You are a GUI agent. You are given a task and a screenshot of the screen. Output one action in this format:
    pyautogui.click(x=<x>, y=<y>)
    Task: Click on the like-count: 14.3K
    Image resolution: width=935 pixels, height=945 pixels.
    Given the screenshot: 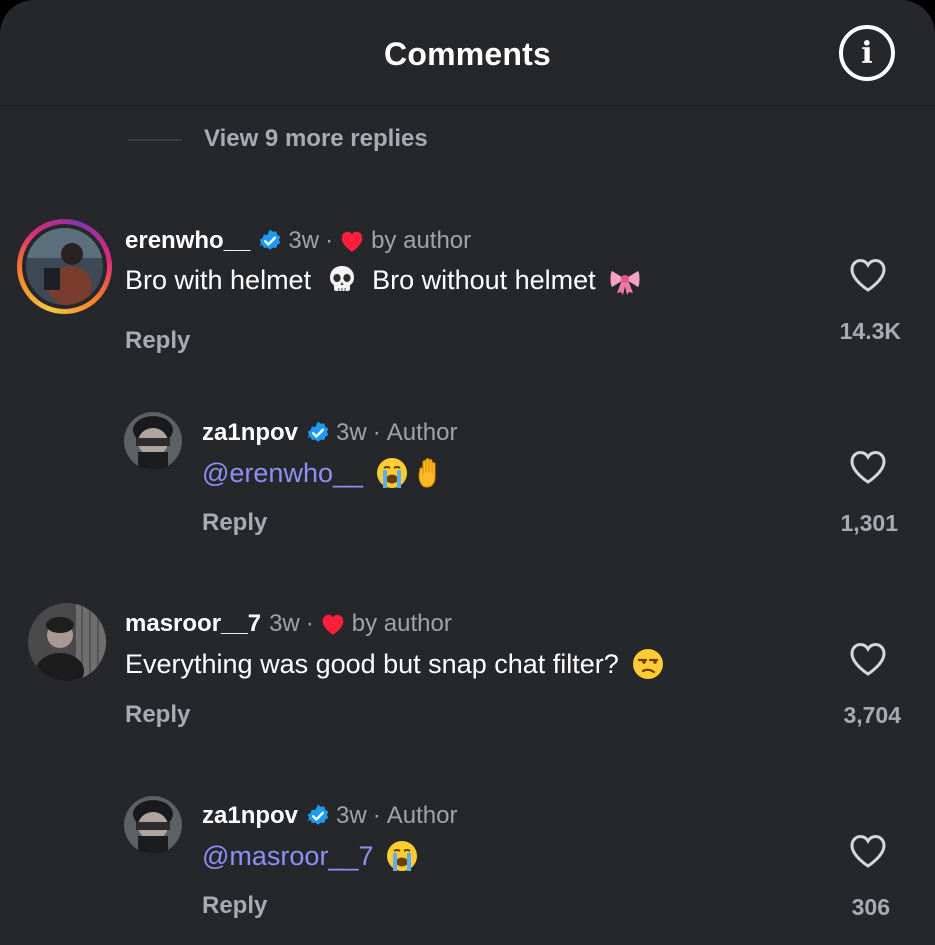 What is the action you would take?
    pyautogui.click(x=870, y=331)
    